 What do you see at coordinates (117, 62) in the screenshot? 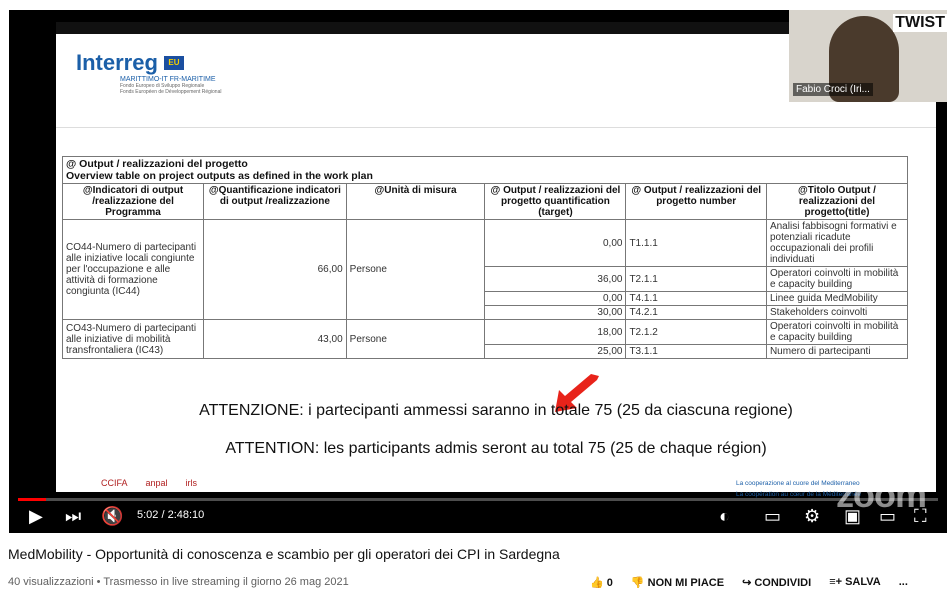
I see `logo-text: Interreg` at bounding box center [117, 62].